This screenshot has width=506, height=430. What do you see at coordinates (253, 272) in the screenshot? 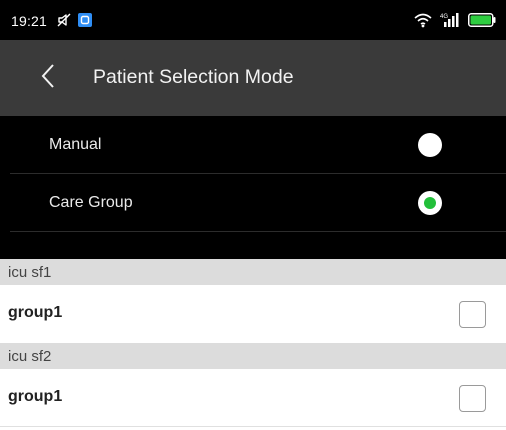
I see `section-header: icu sf1` at bounding box center [253, 272].